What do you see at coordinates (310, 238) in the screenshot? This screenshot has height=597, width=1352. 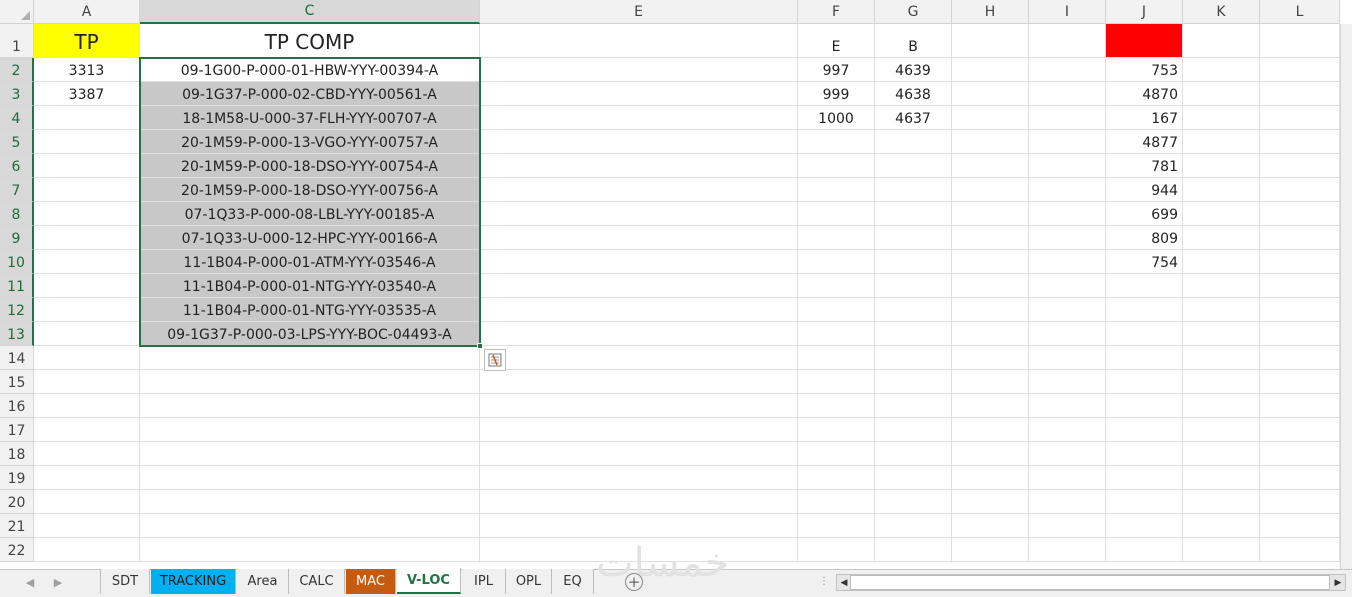 I see `cell-c9: 07-1Q33-U-000-12-HPC-YYY-00166-A` at bounding box center [310, 238].